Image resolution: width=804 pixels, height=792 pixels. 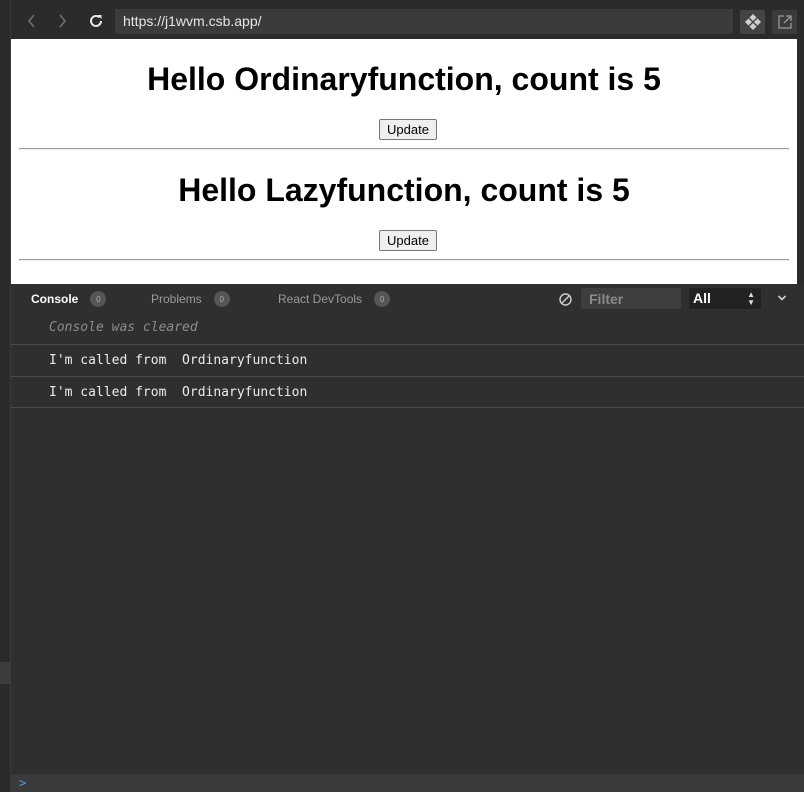 I want to click on tab-console: Console 0, so click(x=69, y=299).